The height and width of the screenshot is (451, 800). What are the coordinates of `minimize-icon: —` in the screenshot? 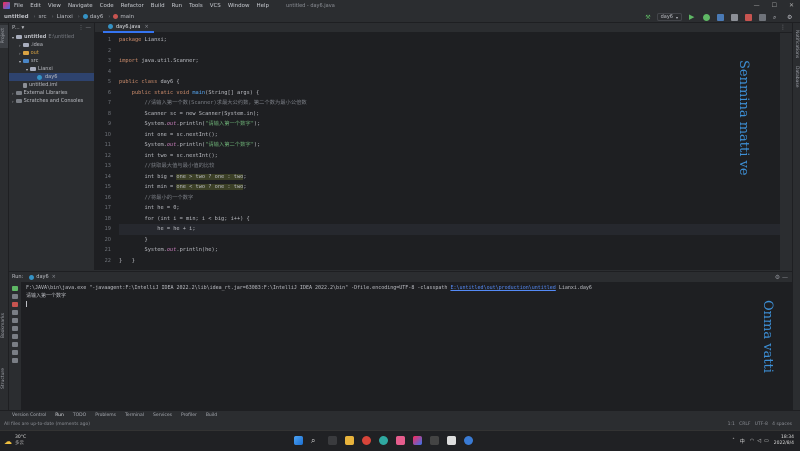 It's located at (757, 5).